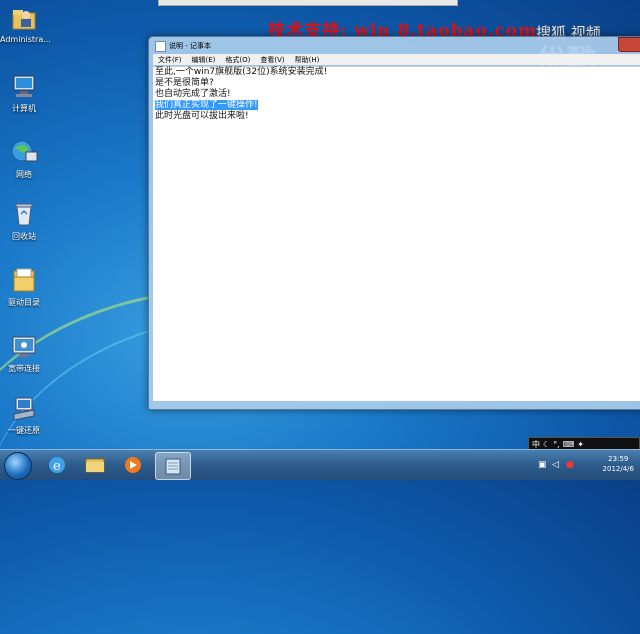 Image resolution: width=640 pixels, height=634 pixels. I want to click on menu-view: 查看(V), so click(272, 60).